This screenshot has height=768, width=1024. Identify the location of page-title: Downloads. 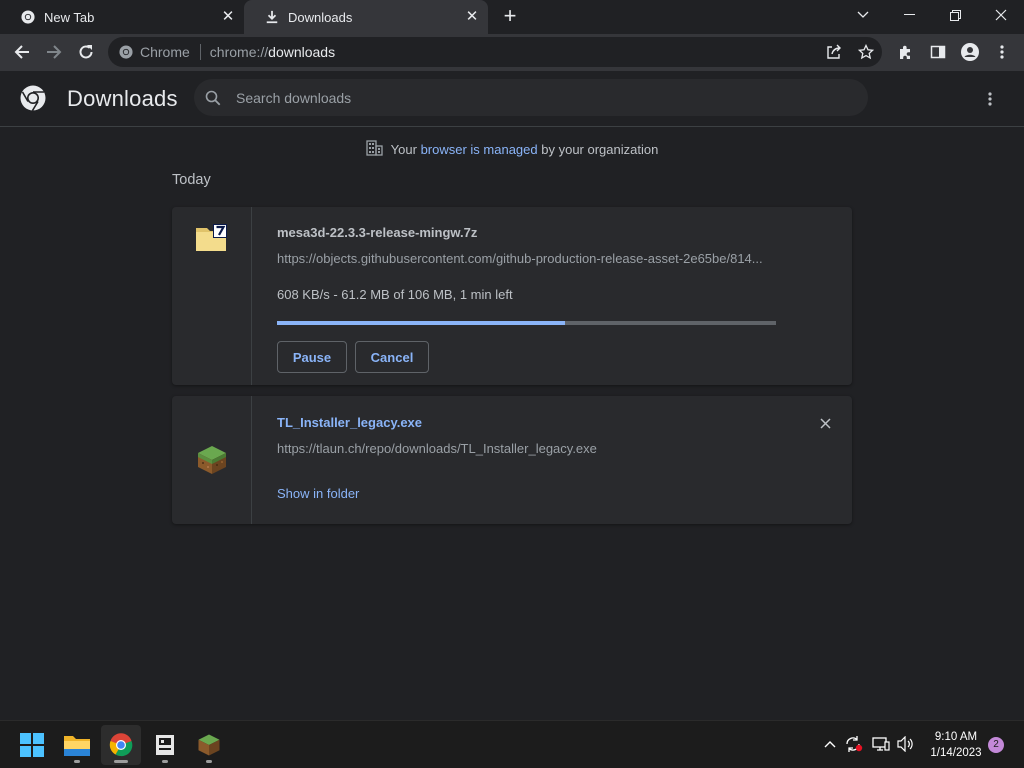
(122, 98).